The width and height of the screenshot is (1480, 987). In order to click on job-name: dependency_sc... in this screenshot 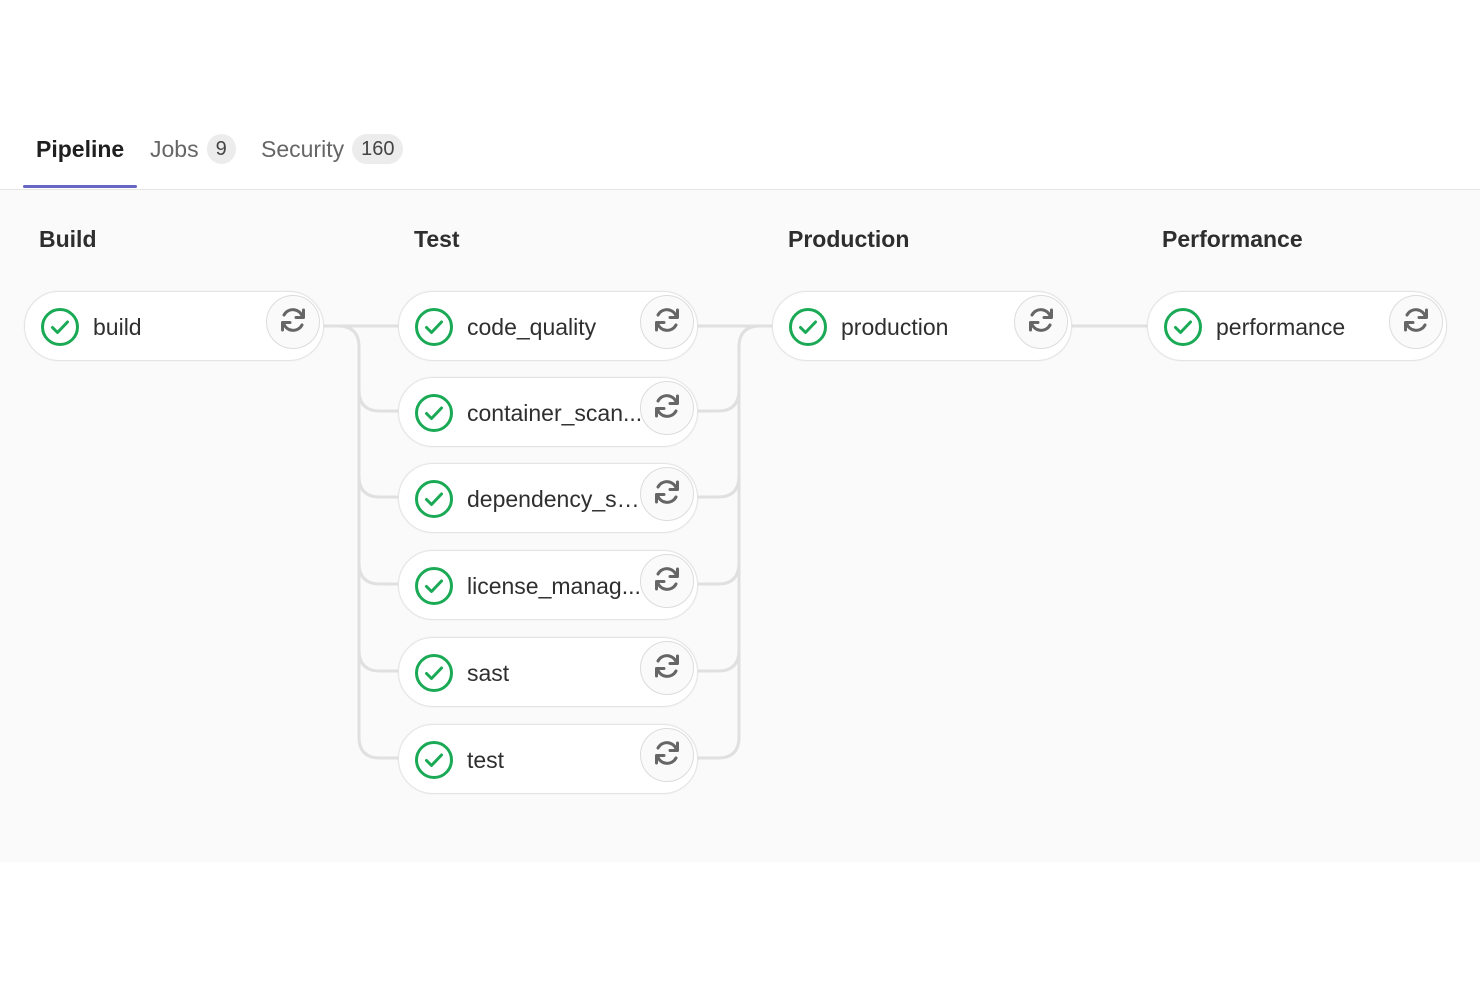, I will do `click(557, 499)`.